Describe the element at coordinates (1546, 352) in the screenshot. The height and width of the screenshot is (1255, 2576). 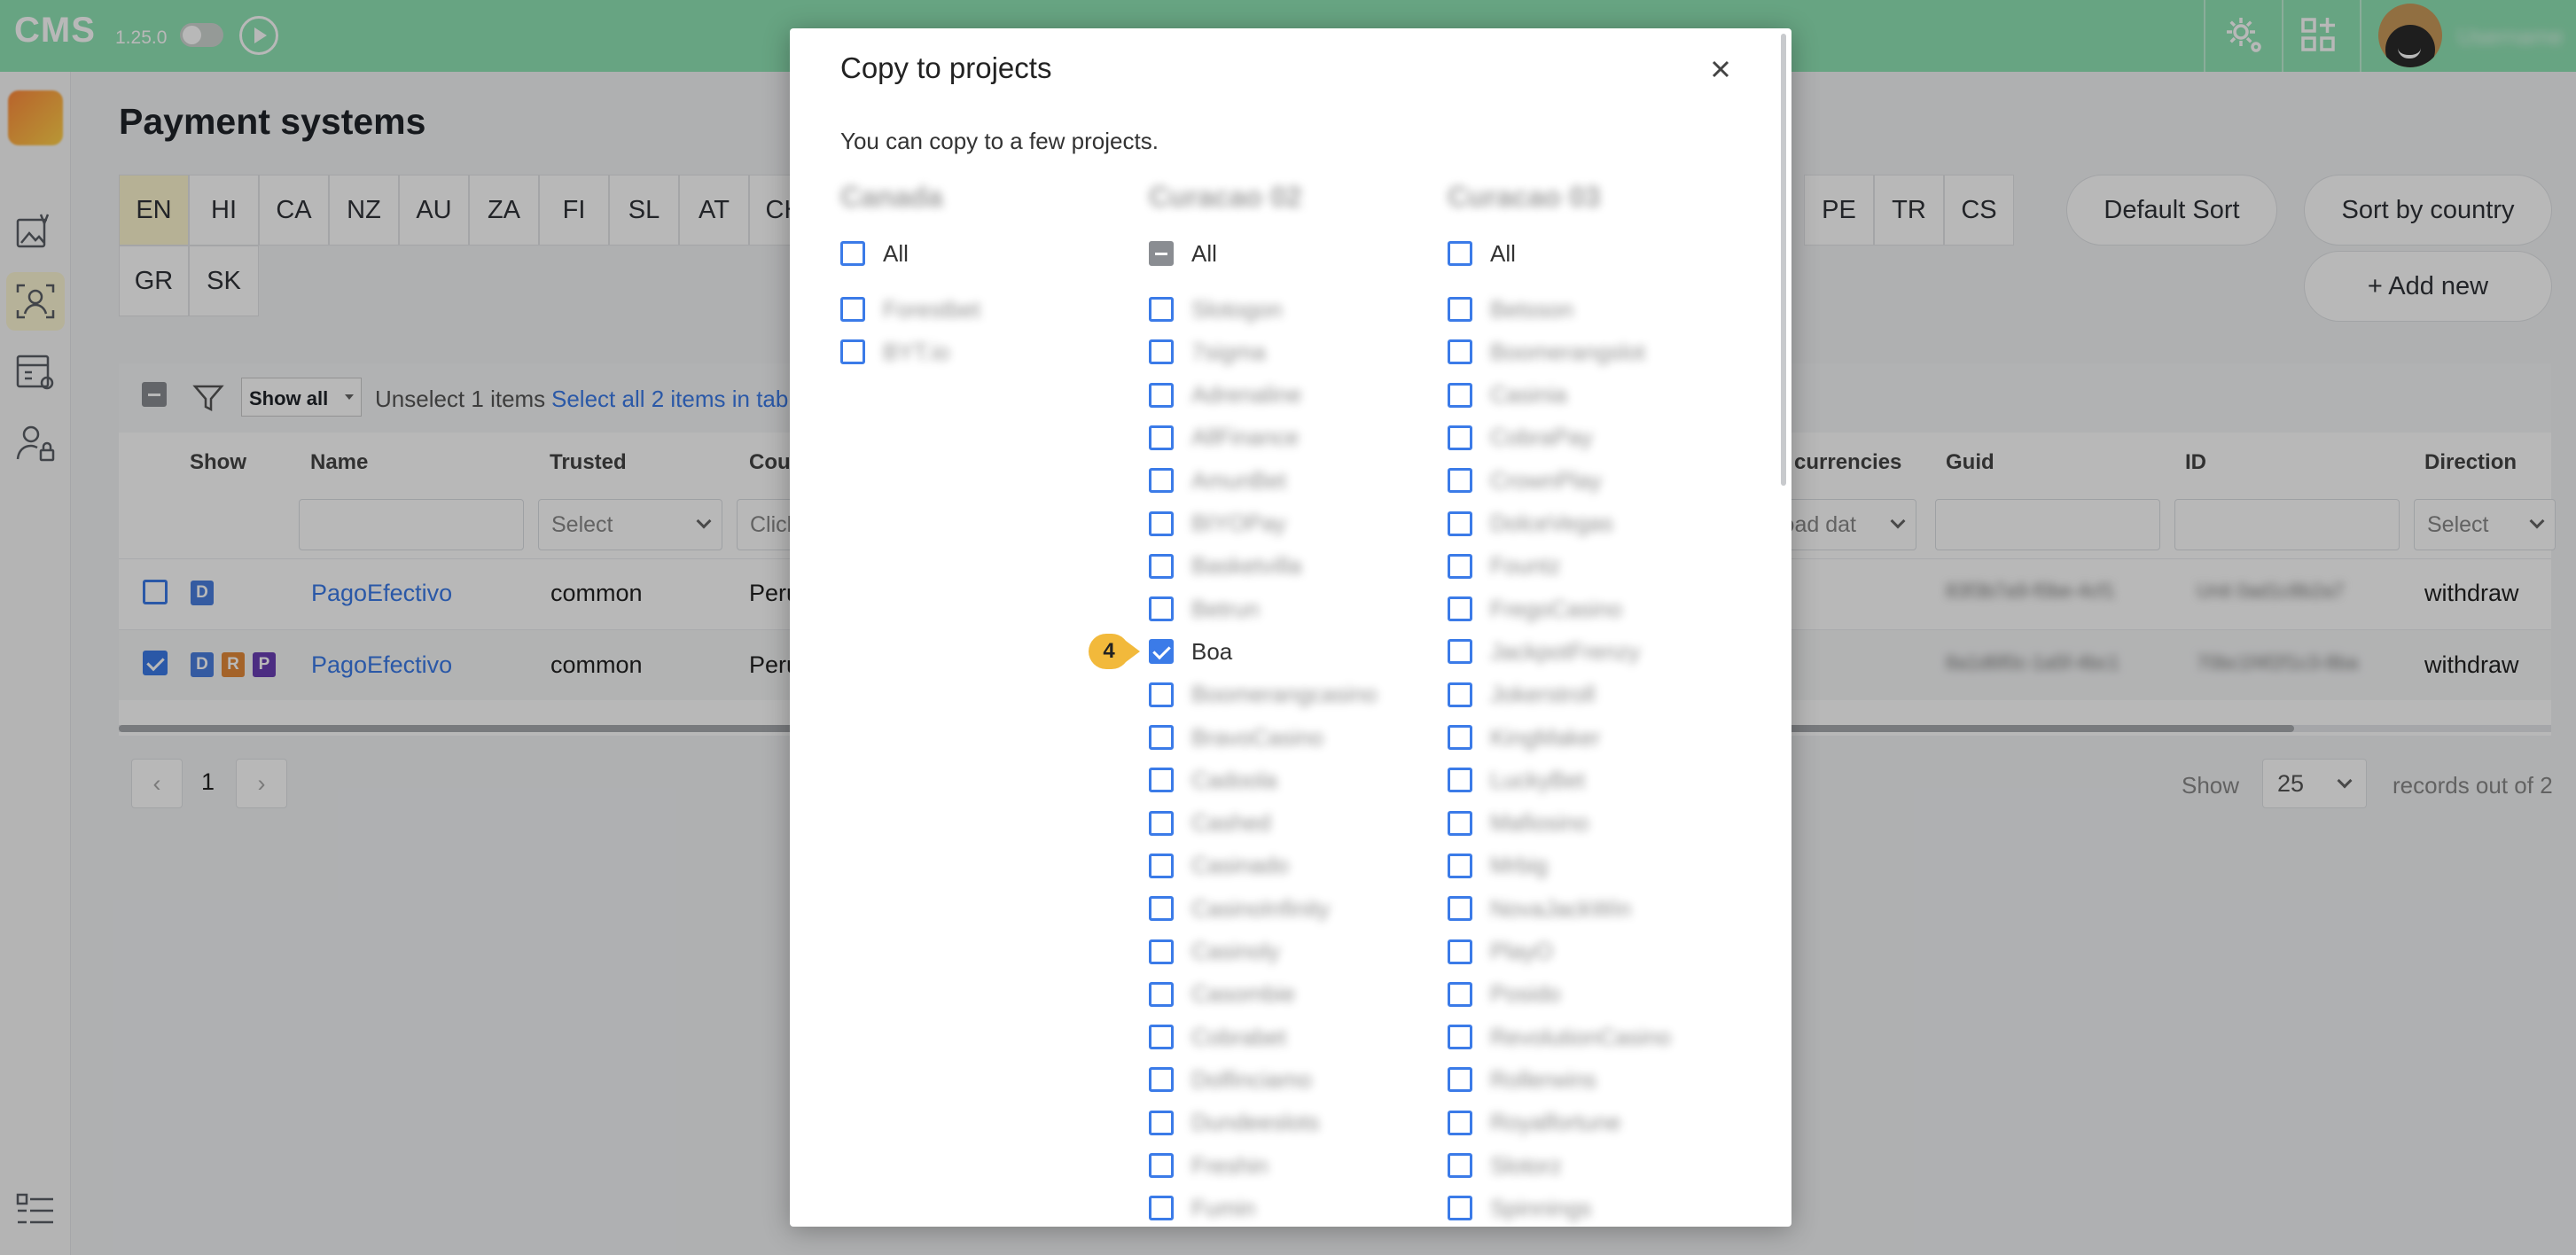
I see `project-option: Boomerangslot` at that location.